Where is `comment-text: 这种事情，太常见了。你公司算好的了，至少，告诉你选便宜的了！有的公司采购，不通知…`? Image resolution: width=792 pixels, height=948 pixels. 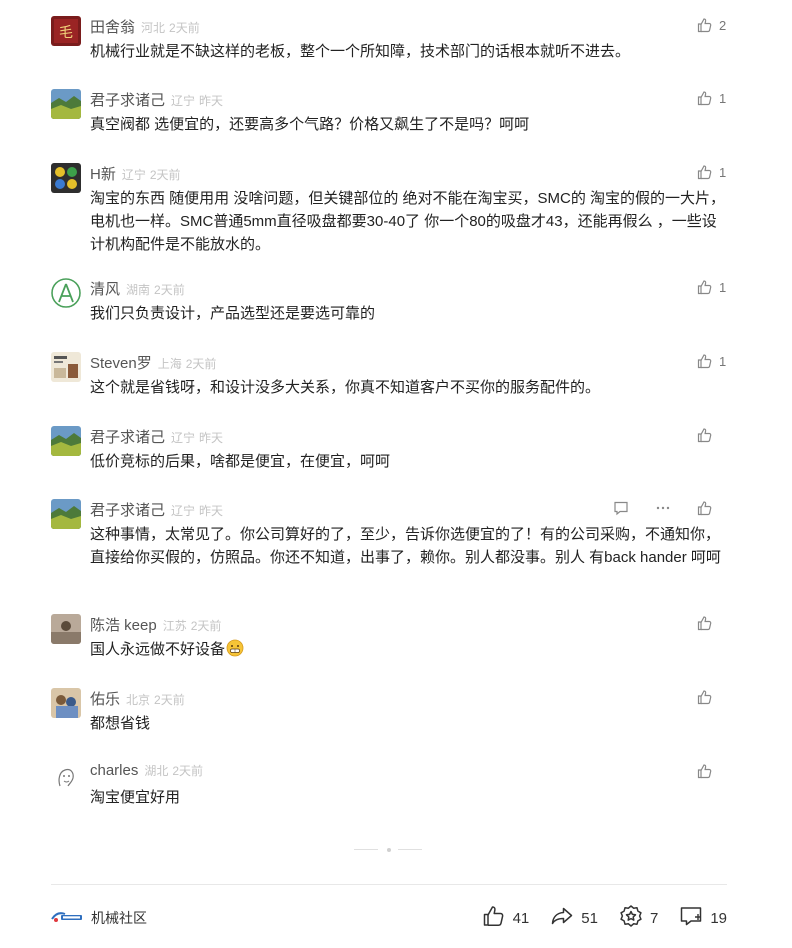 comment-text: 这种事情，太常见了。你公司算好的了，至少，告诉你选便宜的了！有的公司采购，不通知… is located at coordinates (405, 546).